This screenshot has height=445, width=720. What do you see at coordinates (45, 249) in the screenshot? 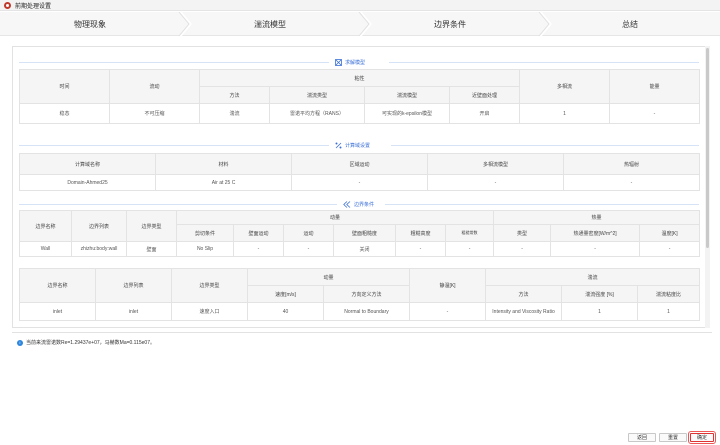
I see `cell-boundary-name: Wall` at bounding box center [45, 249].